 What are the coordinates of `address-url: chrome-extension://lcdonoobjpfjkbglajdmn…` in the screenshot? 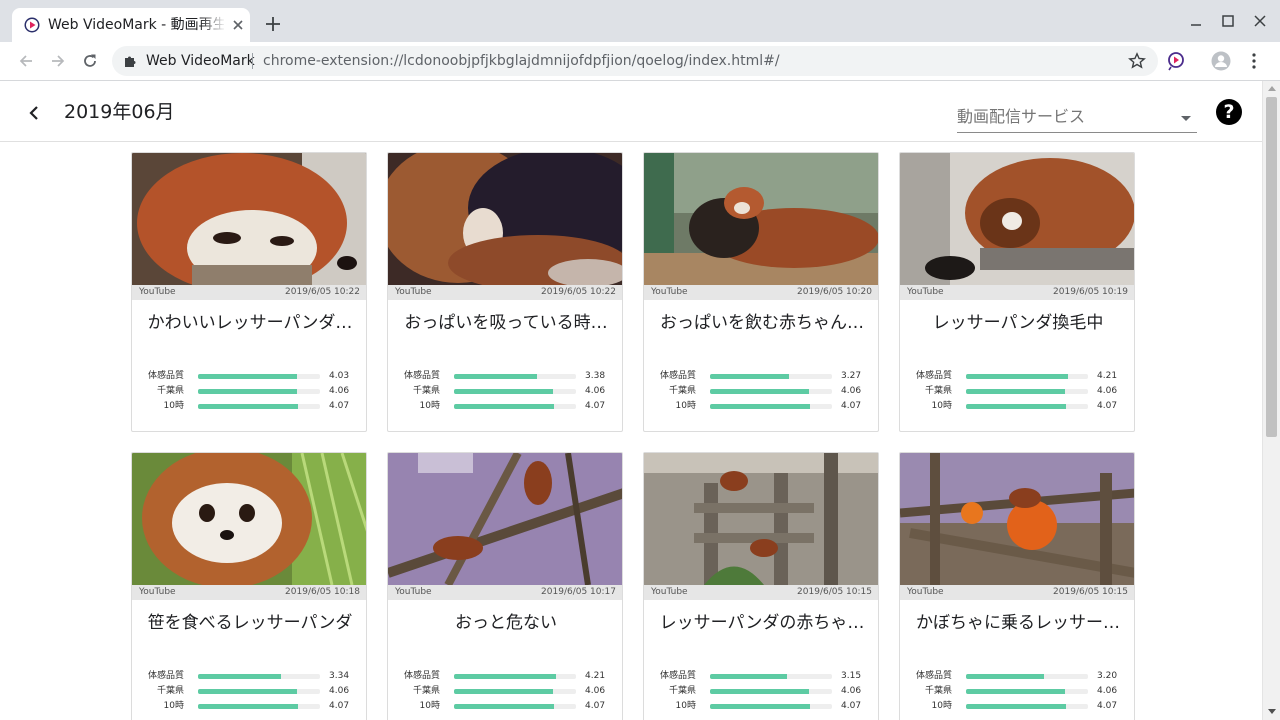 It's located at (521, 61).